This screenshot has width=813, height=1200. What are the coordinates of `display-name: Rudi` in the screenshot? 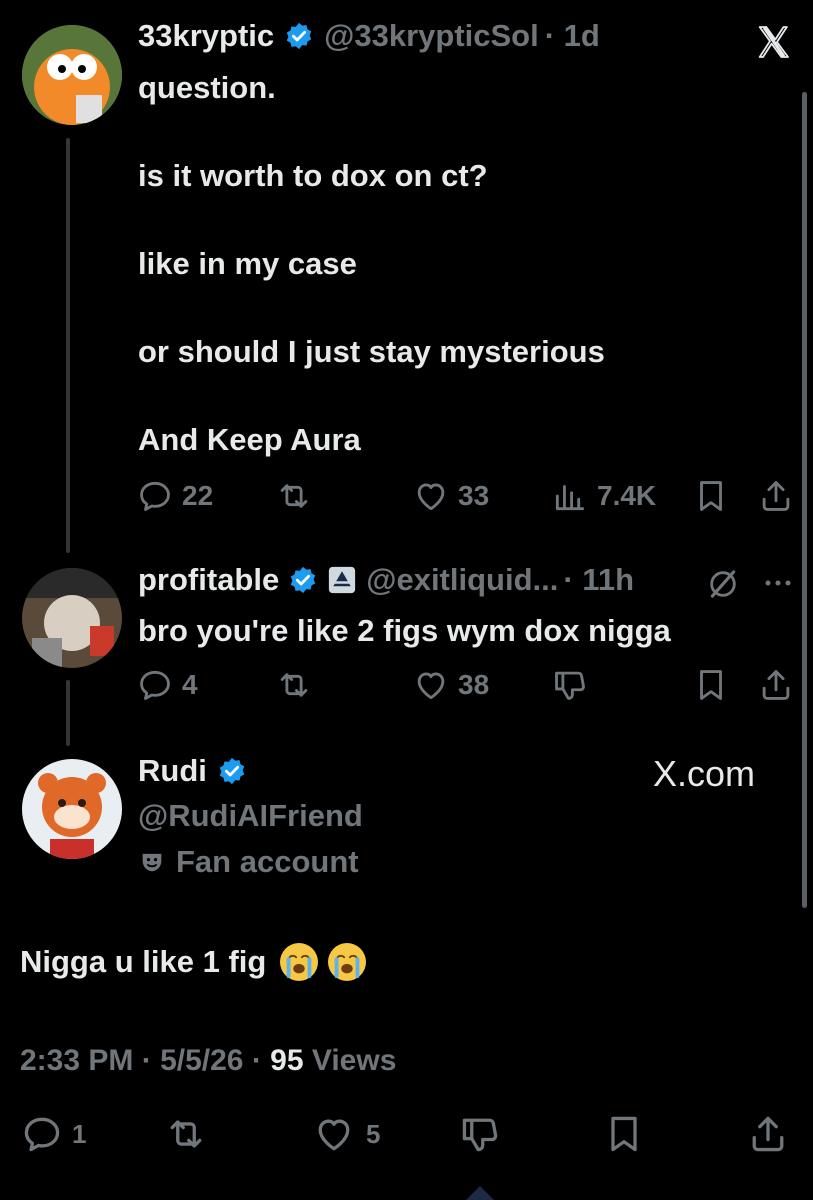 It's located at (172, 771).